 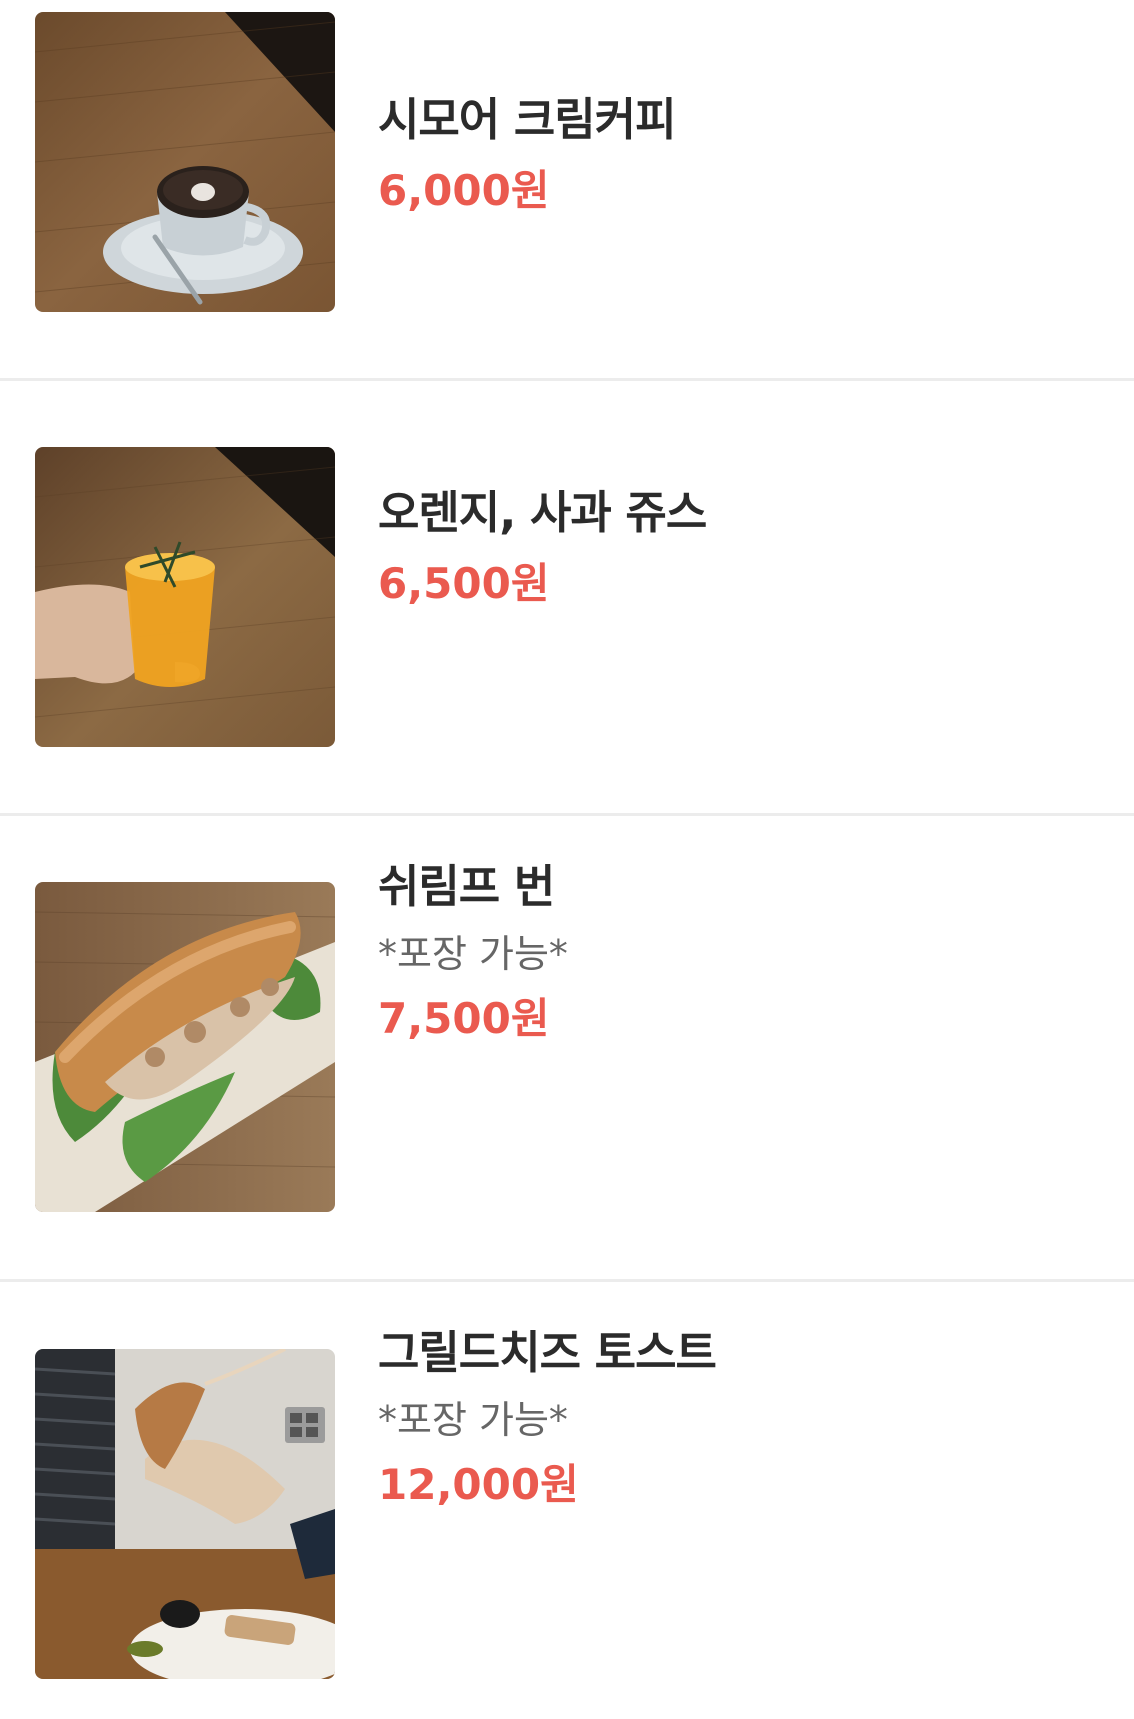 What do you see at coordinates (464, 583) in the screenshot?
I see `item-price: 6,500원` at bounding box center [464, 583].